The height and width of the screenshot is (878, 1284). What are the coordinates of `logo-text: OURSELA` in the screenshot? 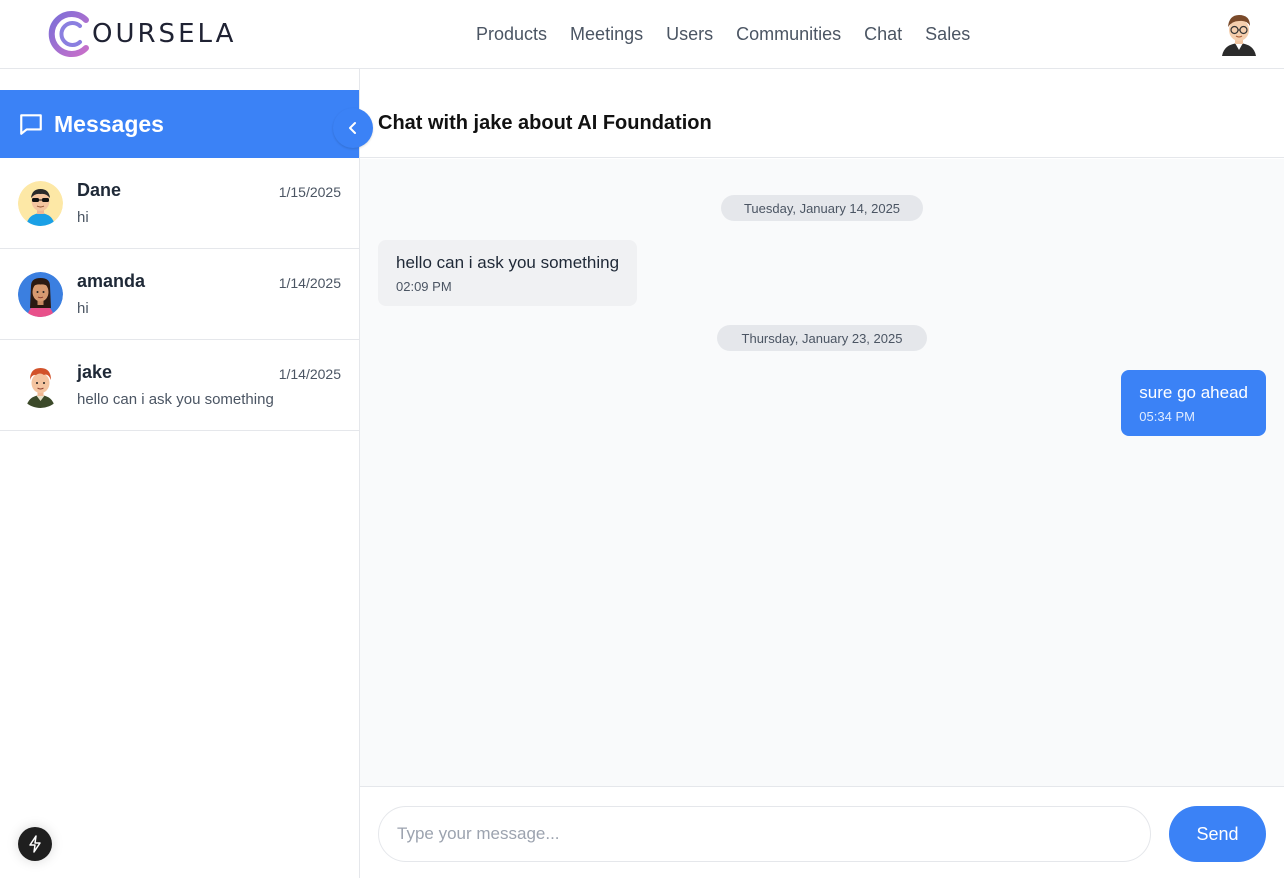 It's located at (164, 34).